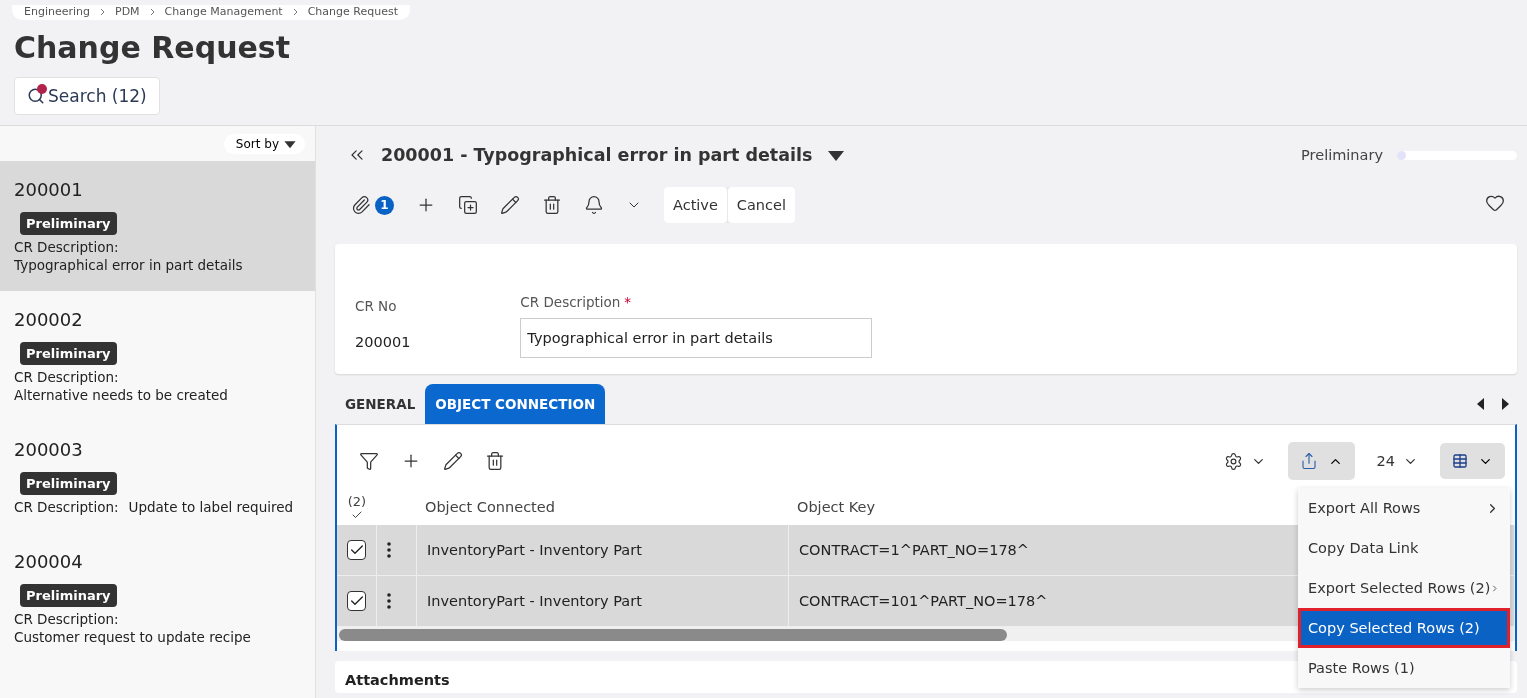  What do you see at coordinates (36, 96) in the screenshot?
I see `search-icon` at bounding box center [36, 96].